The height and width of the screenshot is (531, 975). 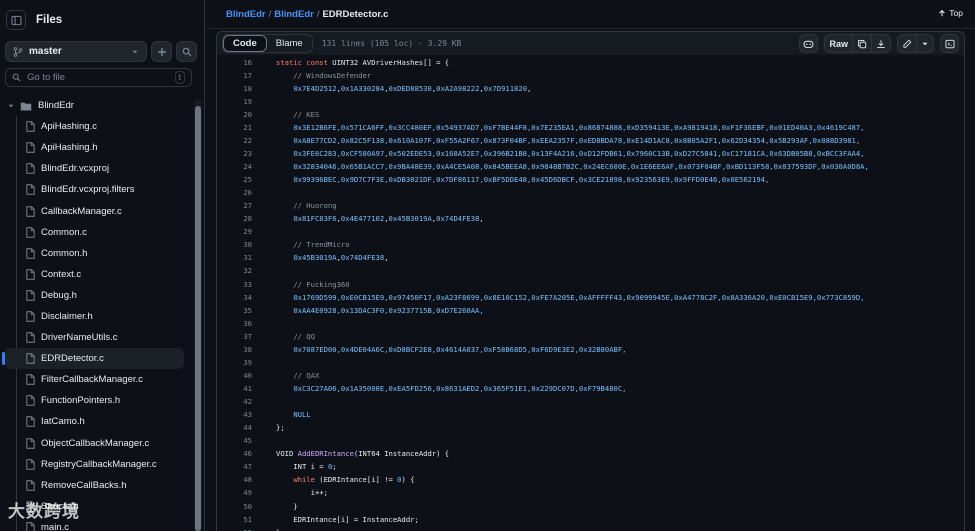 What do you see at coordinates (234, 414) in the screenshot?
I see `line-number: 43` at bounding box center [234, 414].